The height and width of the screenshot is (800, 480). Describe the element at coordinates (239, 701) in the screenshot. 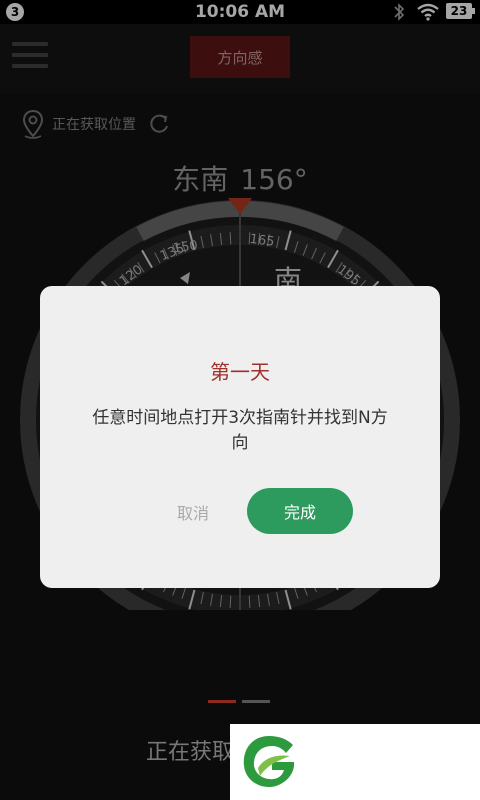

I see `page-indicator` at that location.